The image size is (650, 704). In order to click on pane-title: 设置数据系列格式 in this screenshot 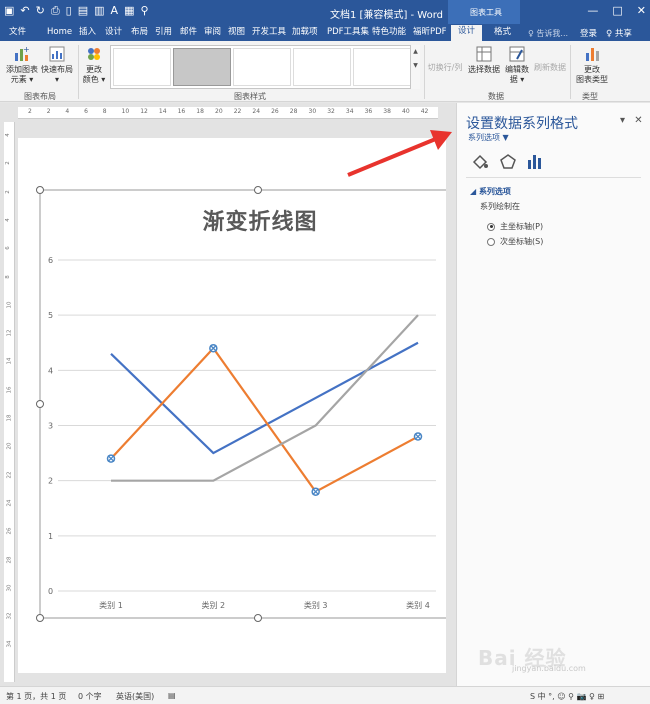, I will do `click(522, 124)`.